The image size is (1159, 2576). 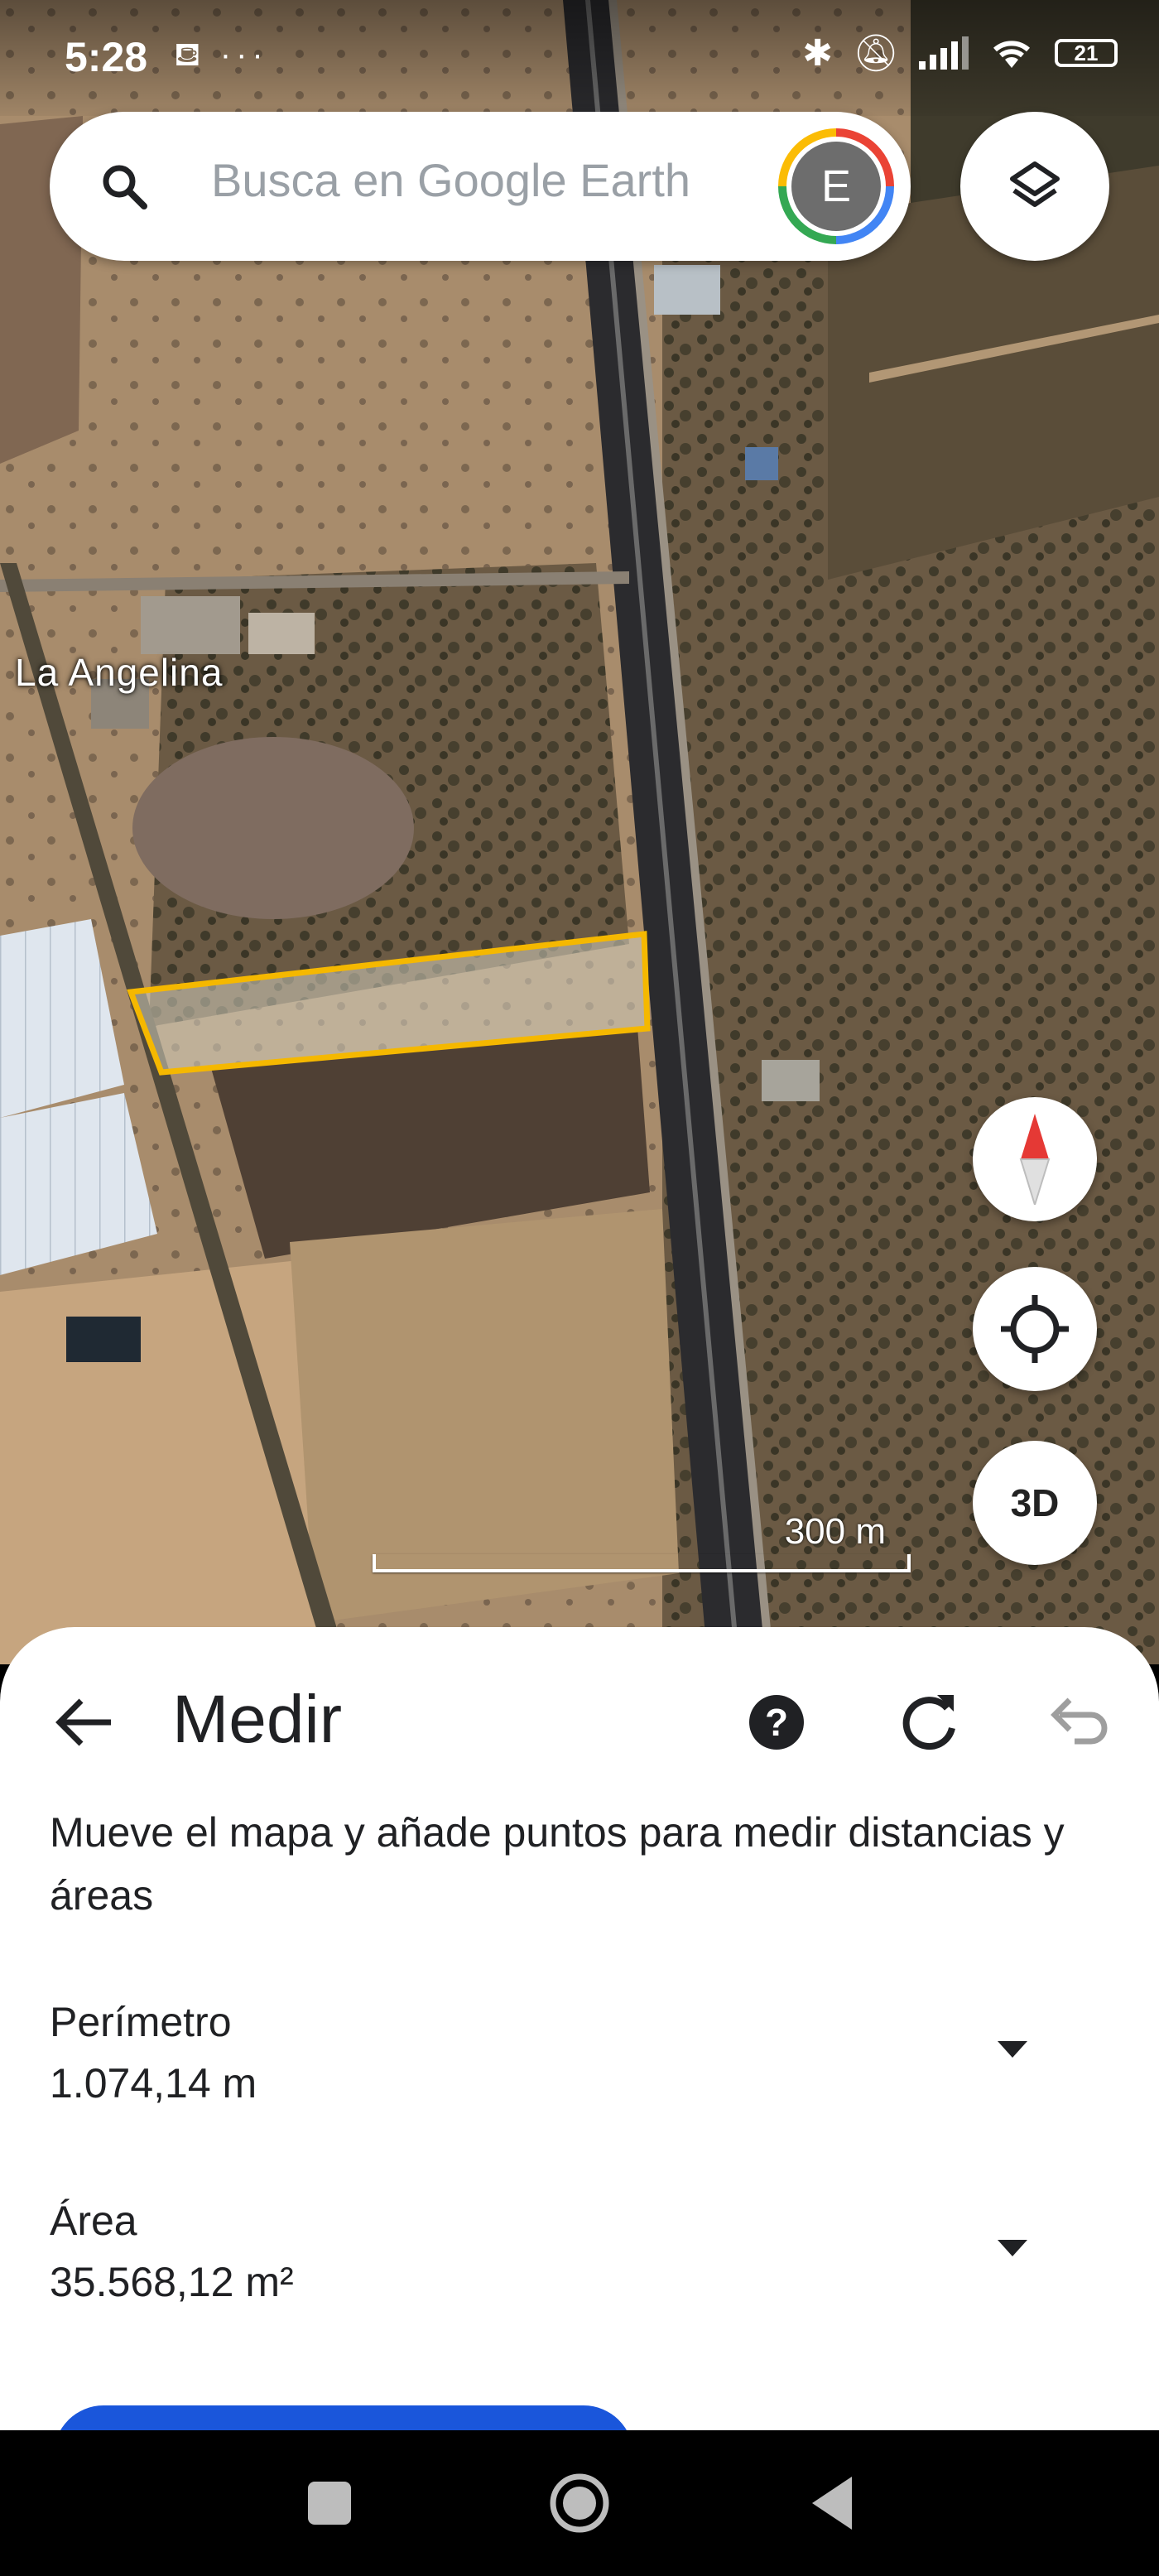 I want to click on home-icon, so click(x=579, y=2503).